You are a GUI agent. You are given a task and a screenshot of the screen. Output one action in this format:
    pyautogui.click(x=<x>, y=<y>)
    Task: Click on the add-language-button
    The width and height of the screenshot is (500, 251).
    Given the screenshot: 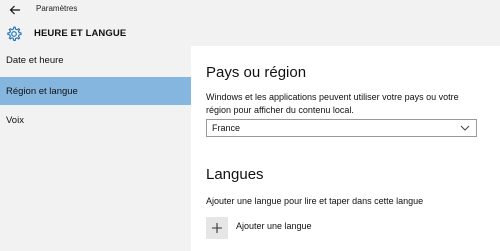 What is the action you would take?
    pyautogui.click(x=217, y=228)
    